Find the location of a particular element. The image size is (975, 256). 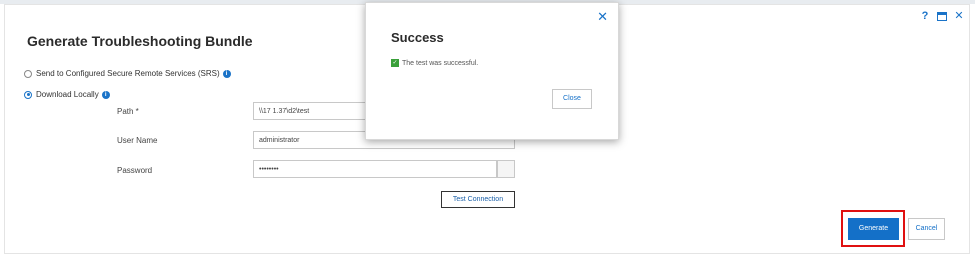

download-label: Download Locally is located at coordinates (67, 94).